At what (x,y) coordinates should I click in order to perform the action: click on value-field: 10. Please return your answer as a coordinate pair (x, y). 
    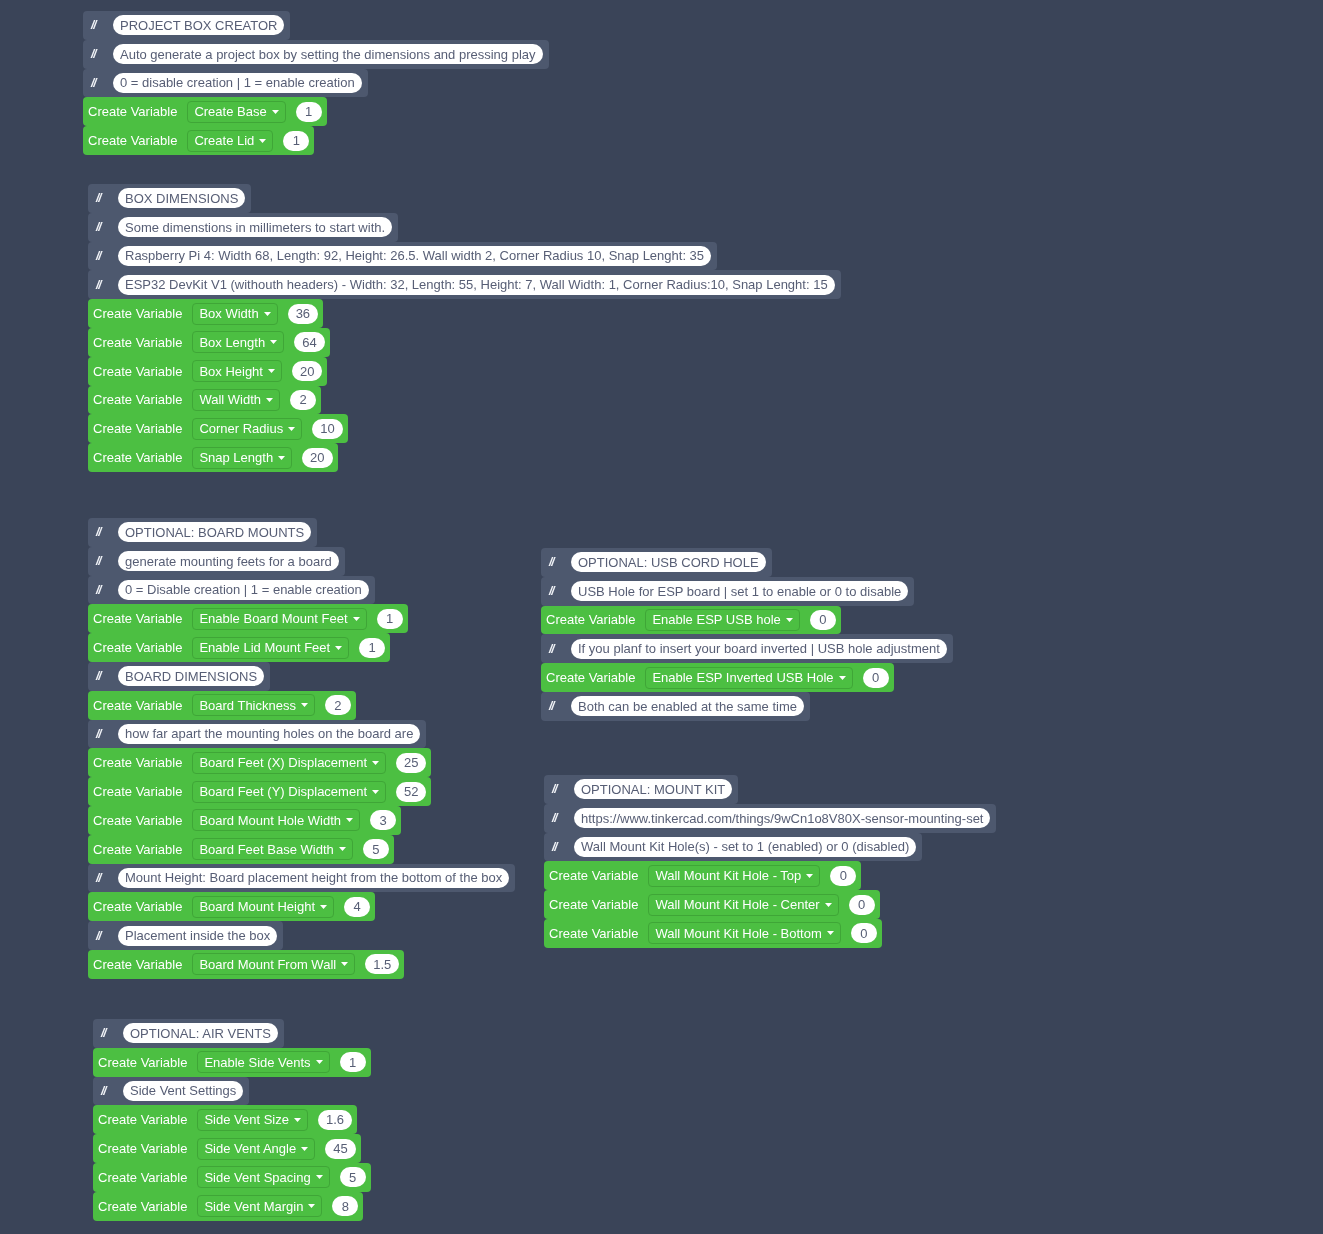
    Looking at the image, I should click on (327, 428).